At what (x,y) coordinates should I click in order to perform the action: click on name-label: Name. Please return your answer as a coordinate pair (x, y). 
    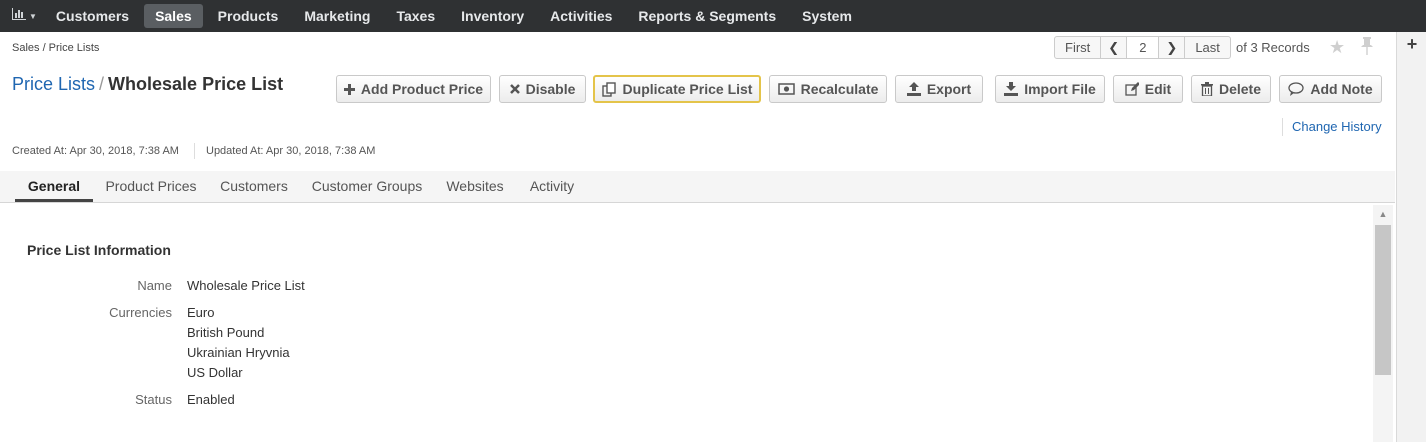
    Looking at the image, I should click on (154, 285).